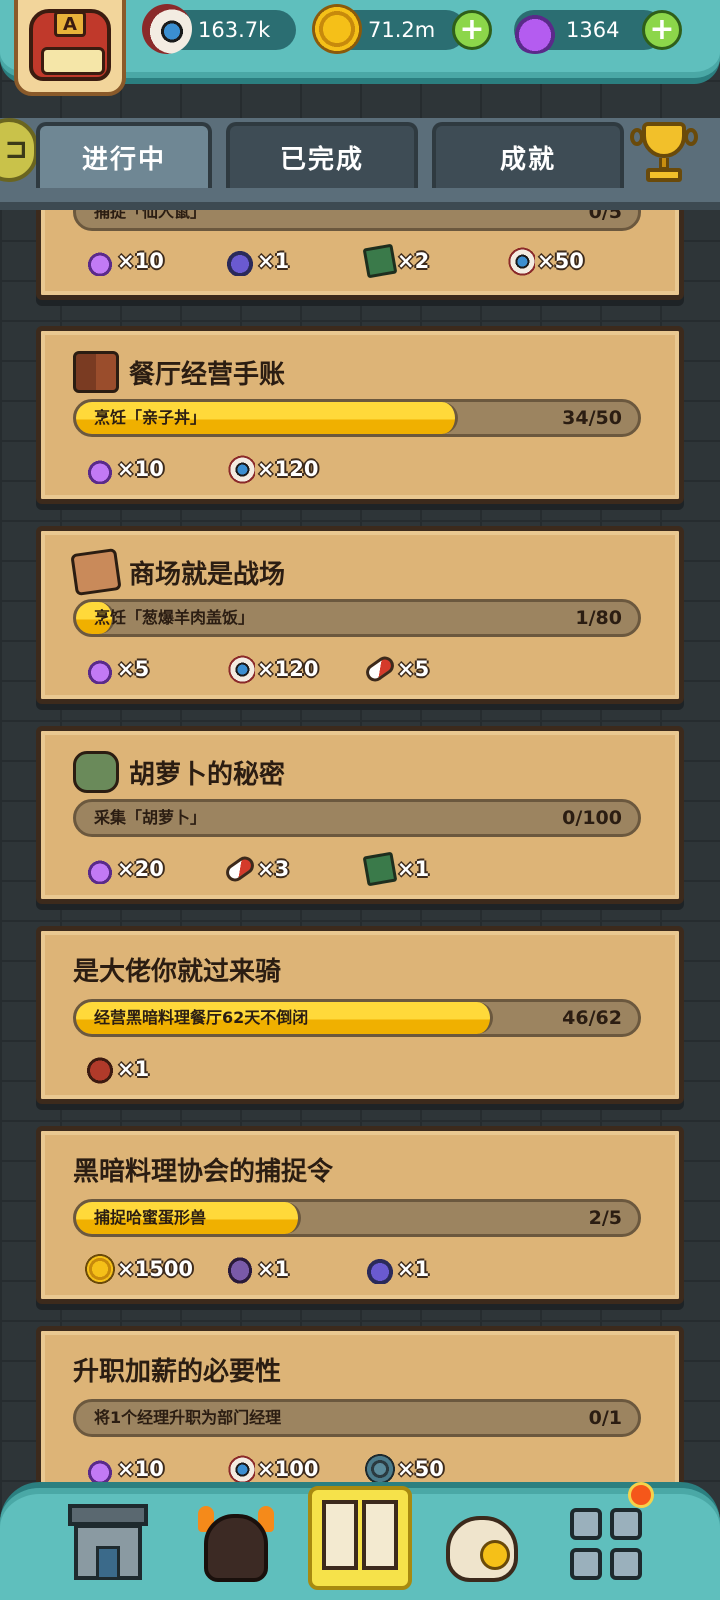 This screenshot has height=1600, width=720. Describe the element at coordinates (592, 818) in the screenshot. I see `quest-progress-count: 0/100` at that location.